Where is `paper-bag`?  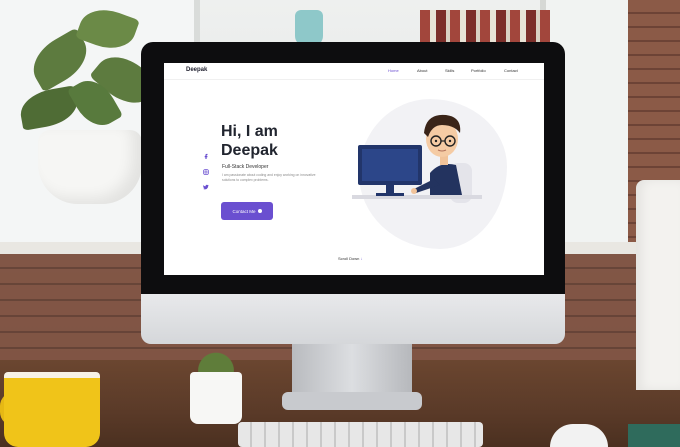 paper-bag is located at coordinates (658, 285).